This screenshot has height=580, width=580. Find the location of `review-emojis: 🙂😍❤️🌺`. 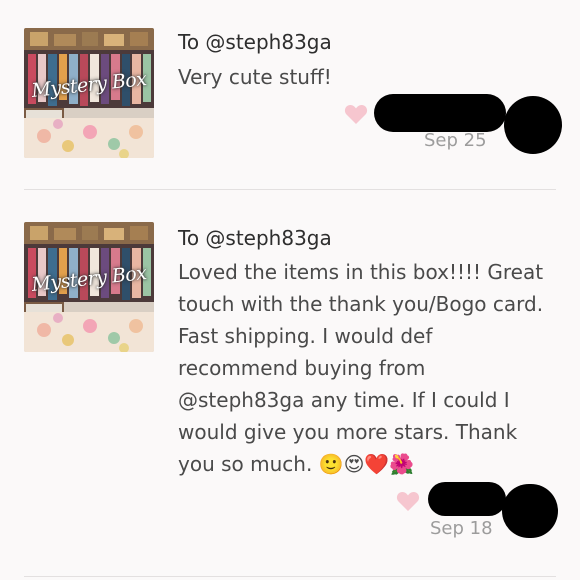

review-emojis: 🙂😍❤️🌺 is located at coordinates (366, 464).